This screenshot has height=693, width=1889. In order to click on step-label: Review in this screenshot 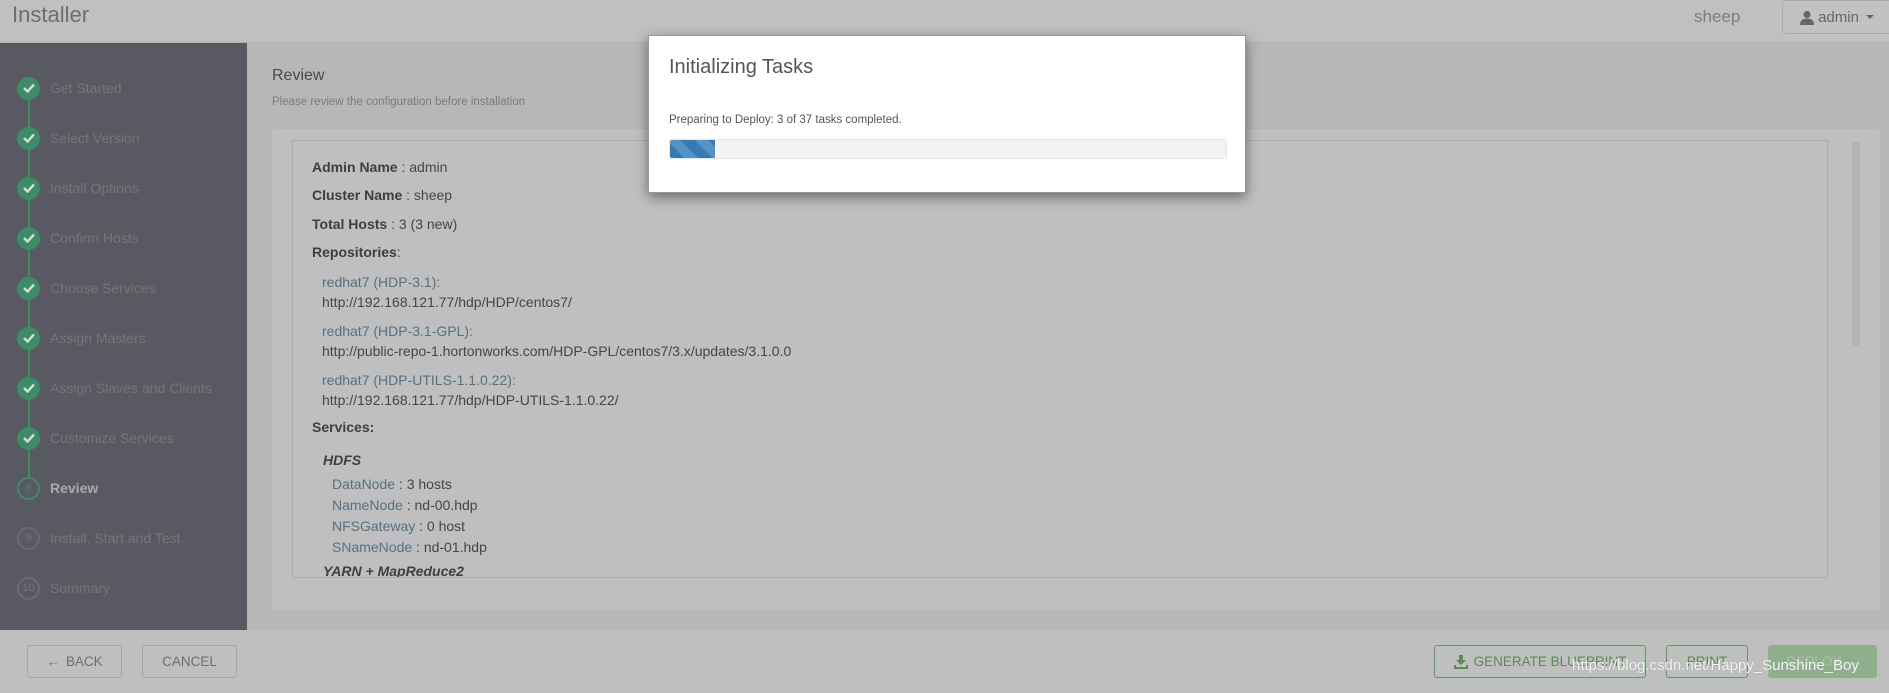, I will do `click(74, 488)`.